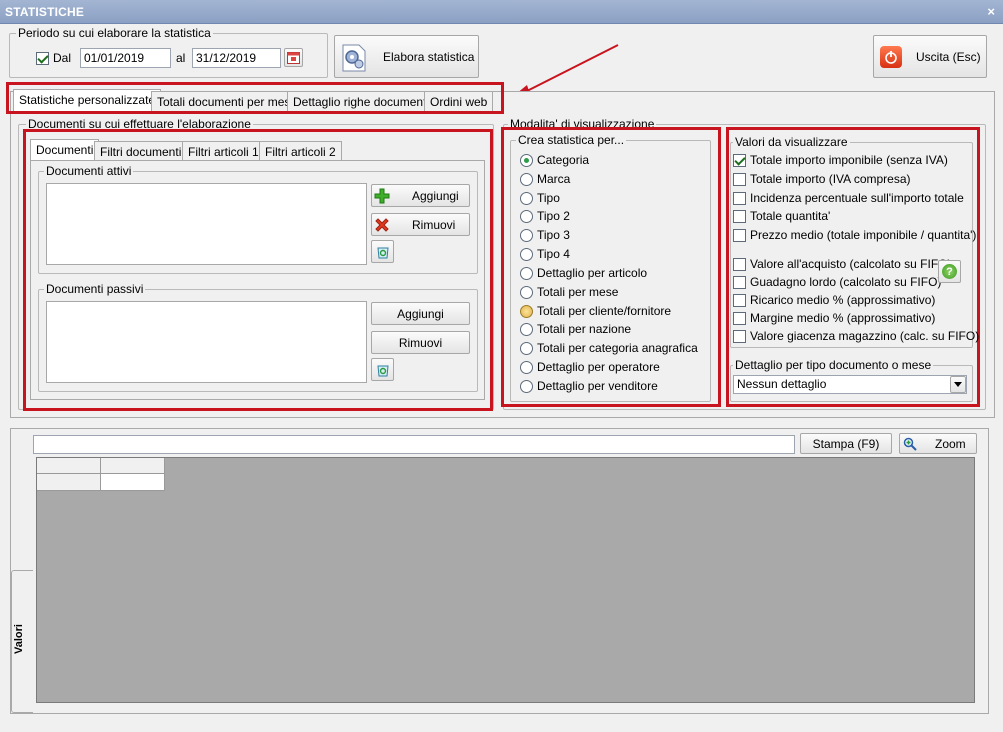 This screenshot has height=732, width=1003. I want to click on dettaglio-dropdown-button, so click(958, 384).